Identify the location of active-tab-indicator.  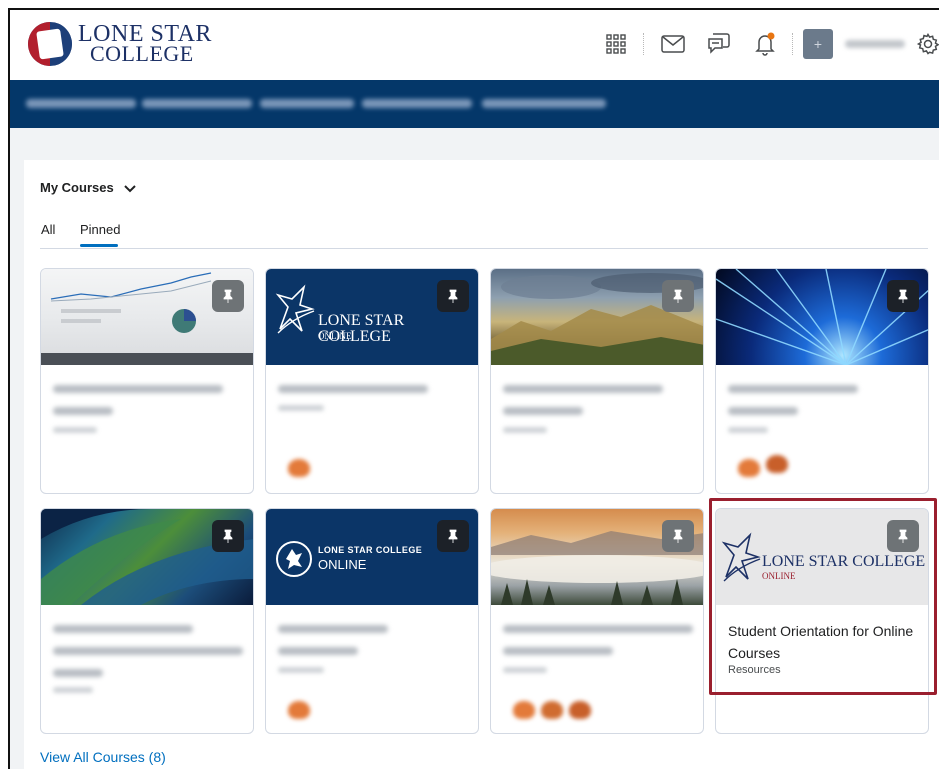
(99, 245).